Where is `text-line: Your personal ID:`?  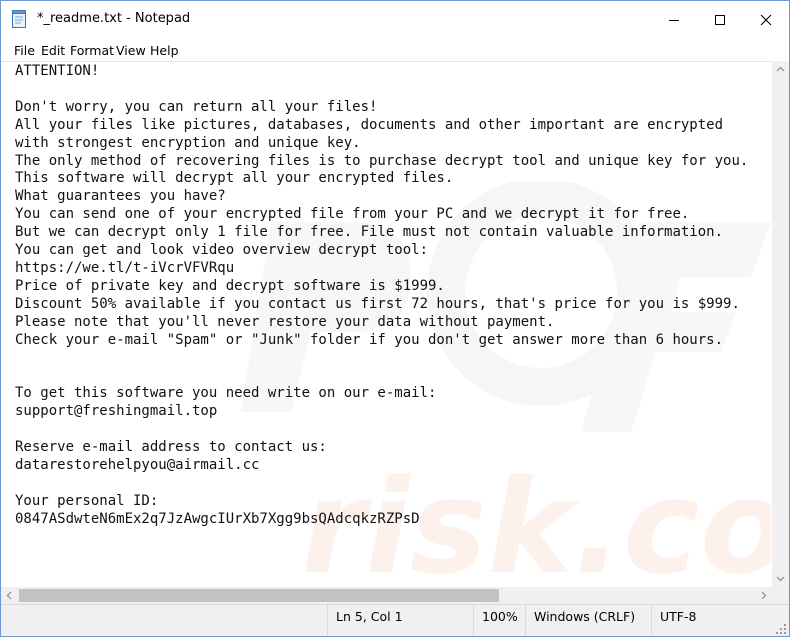 text-line: Your personal ID: is located at coordinates (87, 500).